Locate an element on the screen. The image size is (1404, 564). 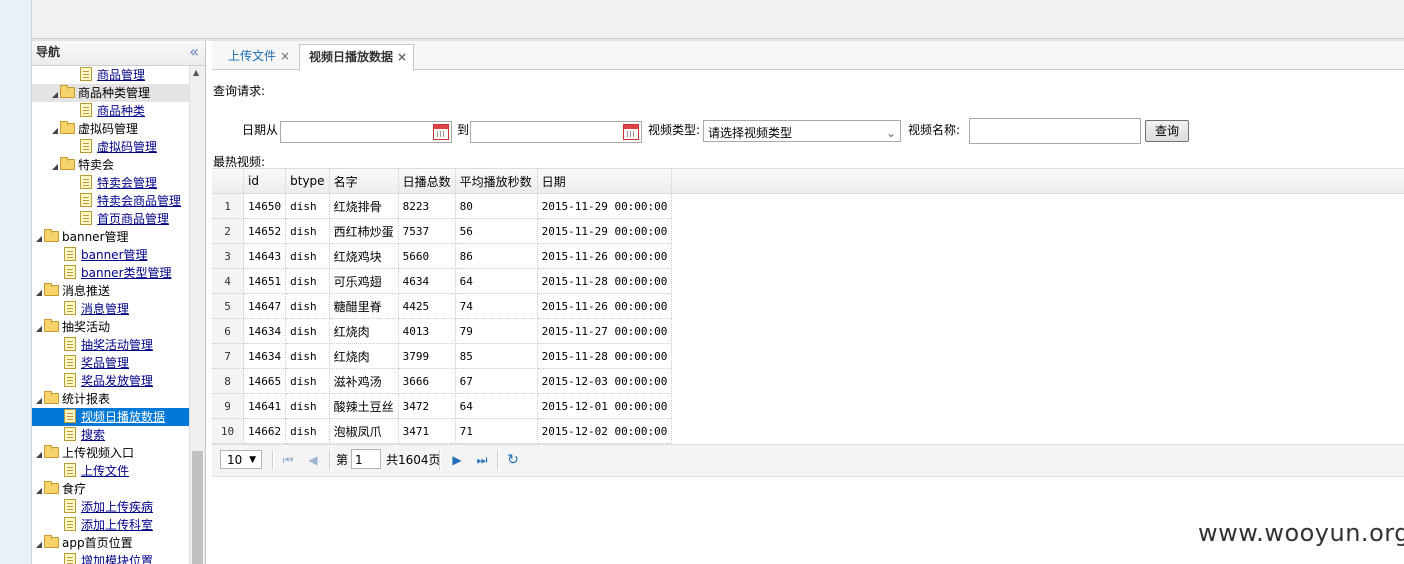
next-page-icon: ▶ is located at coordinates (457, 460).